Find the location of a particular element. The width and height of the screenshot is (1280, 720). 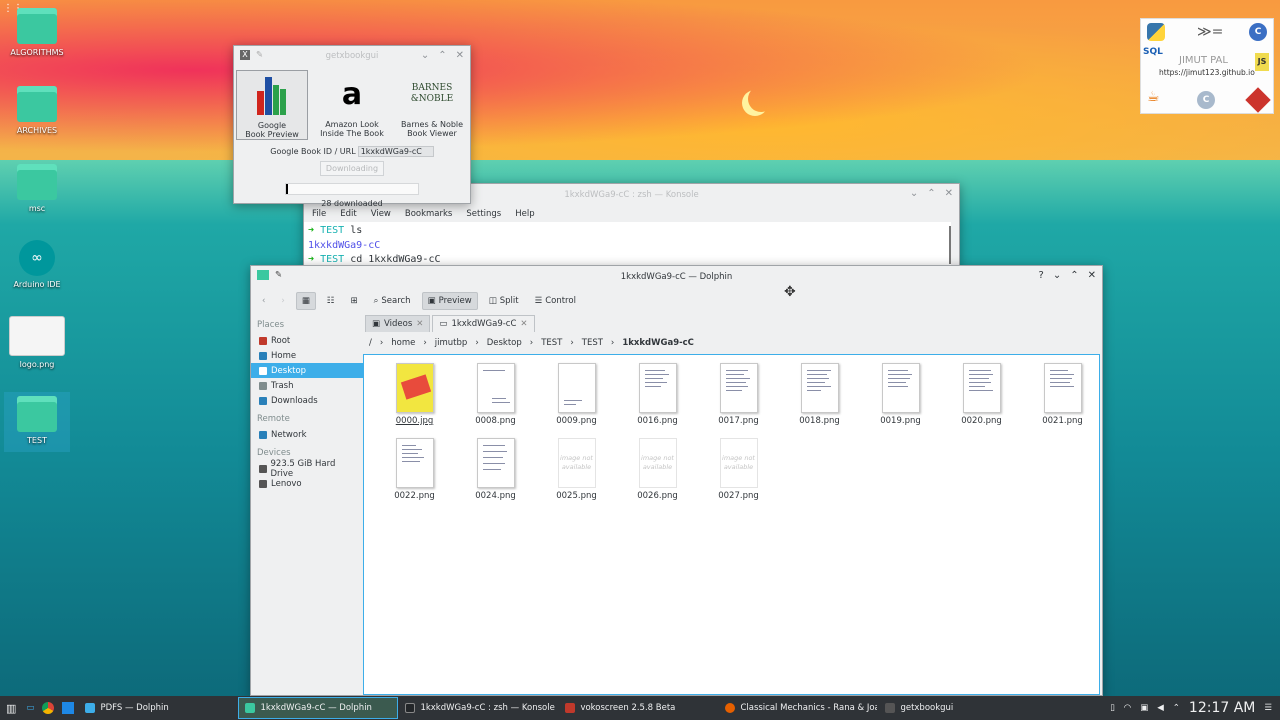

widget-url: https://jimut123.github.io is located at coordinates (1207, 72).